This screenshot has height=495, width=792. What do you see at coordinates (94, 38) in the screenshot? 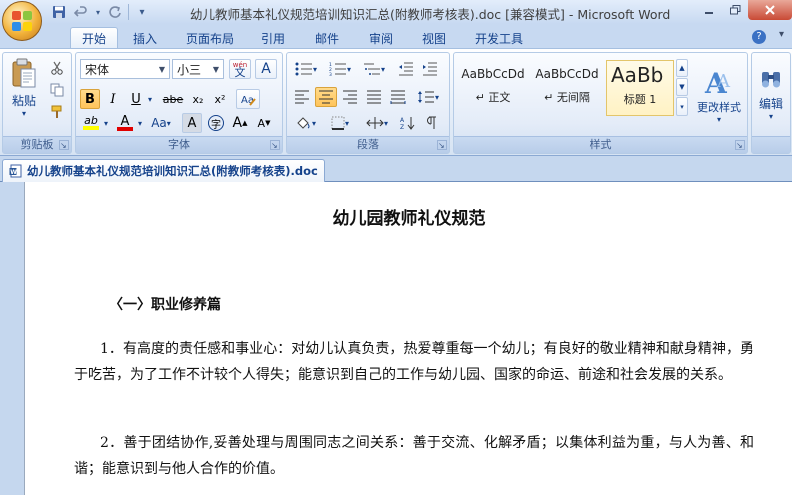
I see `tab-home: 开始` at bounding box center [94, 38].